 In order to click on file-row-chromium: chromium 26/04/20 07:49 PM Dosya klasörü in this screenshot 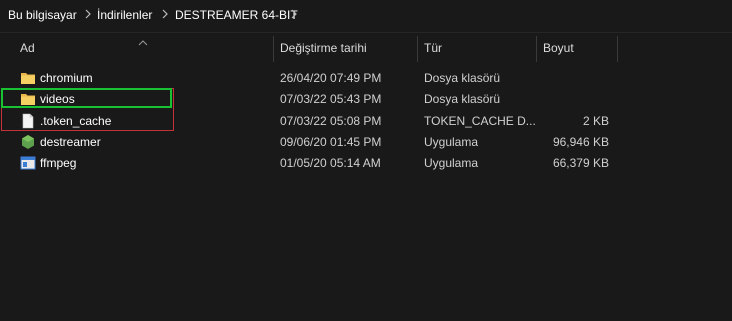, I will do `click(366, 77)`.